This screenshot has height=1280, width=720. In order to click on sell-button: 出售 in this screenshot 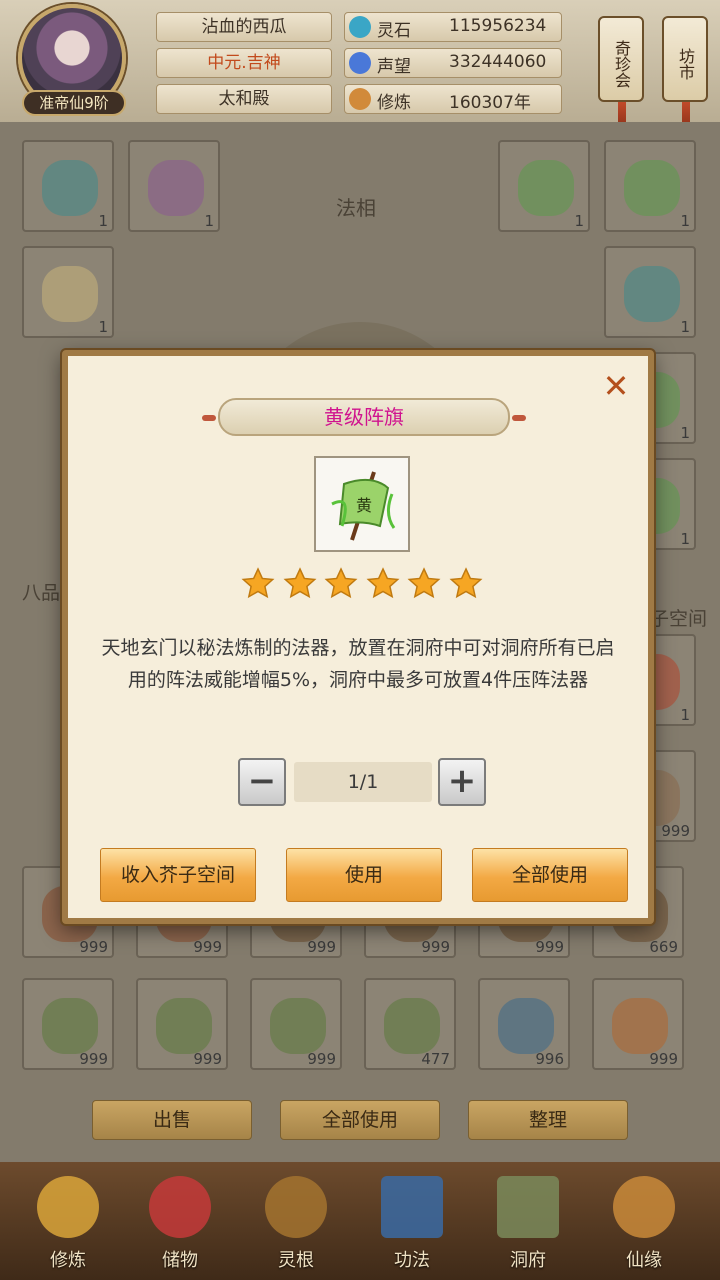, I will do `click(172, 1120)`.